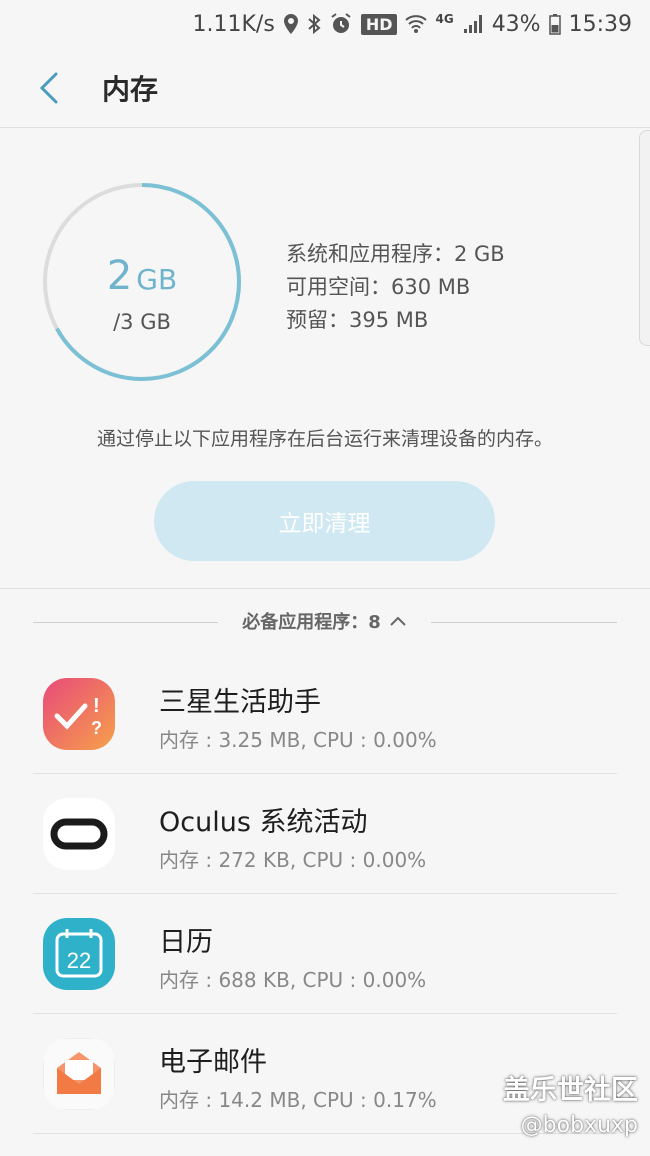 The width and height of the screenshot is (650, 1156). I want to click on memory-used-value: 2, so click(119, 276).